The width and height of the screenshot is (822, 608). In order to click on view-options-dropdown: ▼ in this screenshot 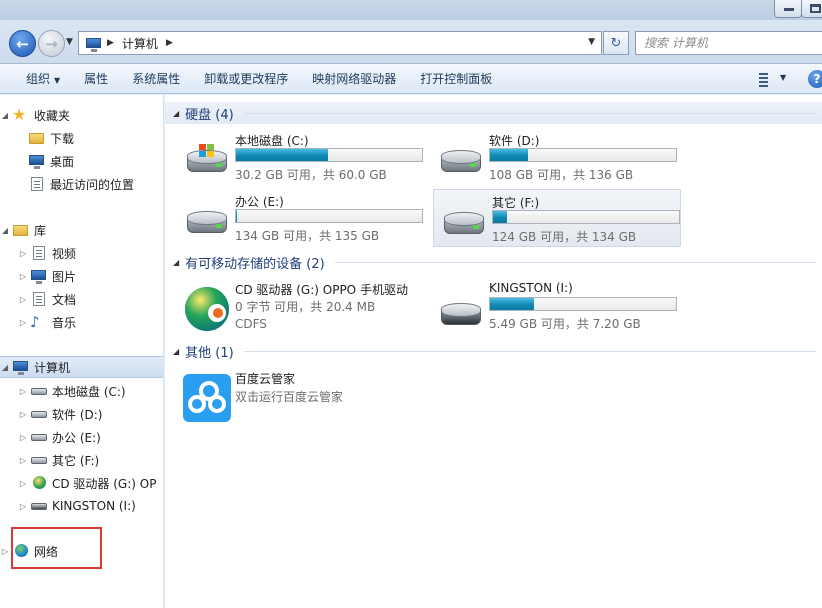, I will do `click(783, 77)`.